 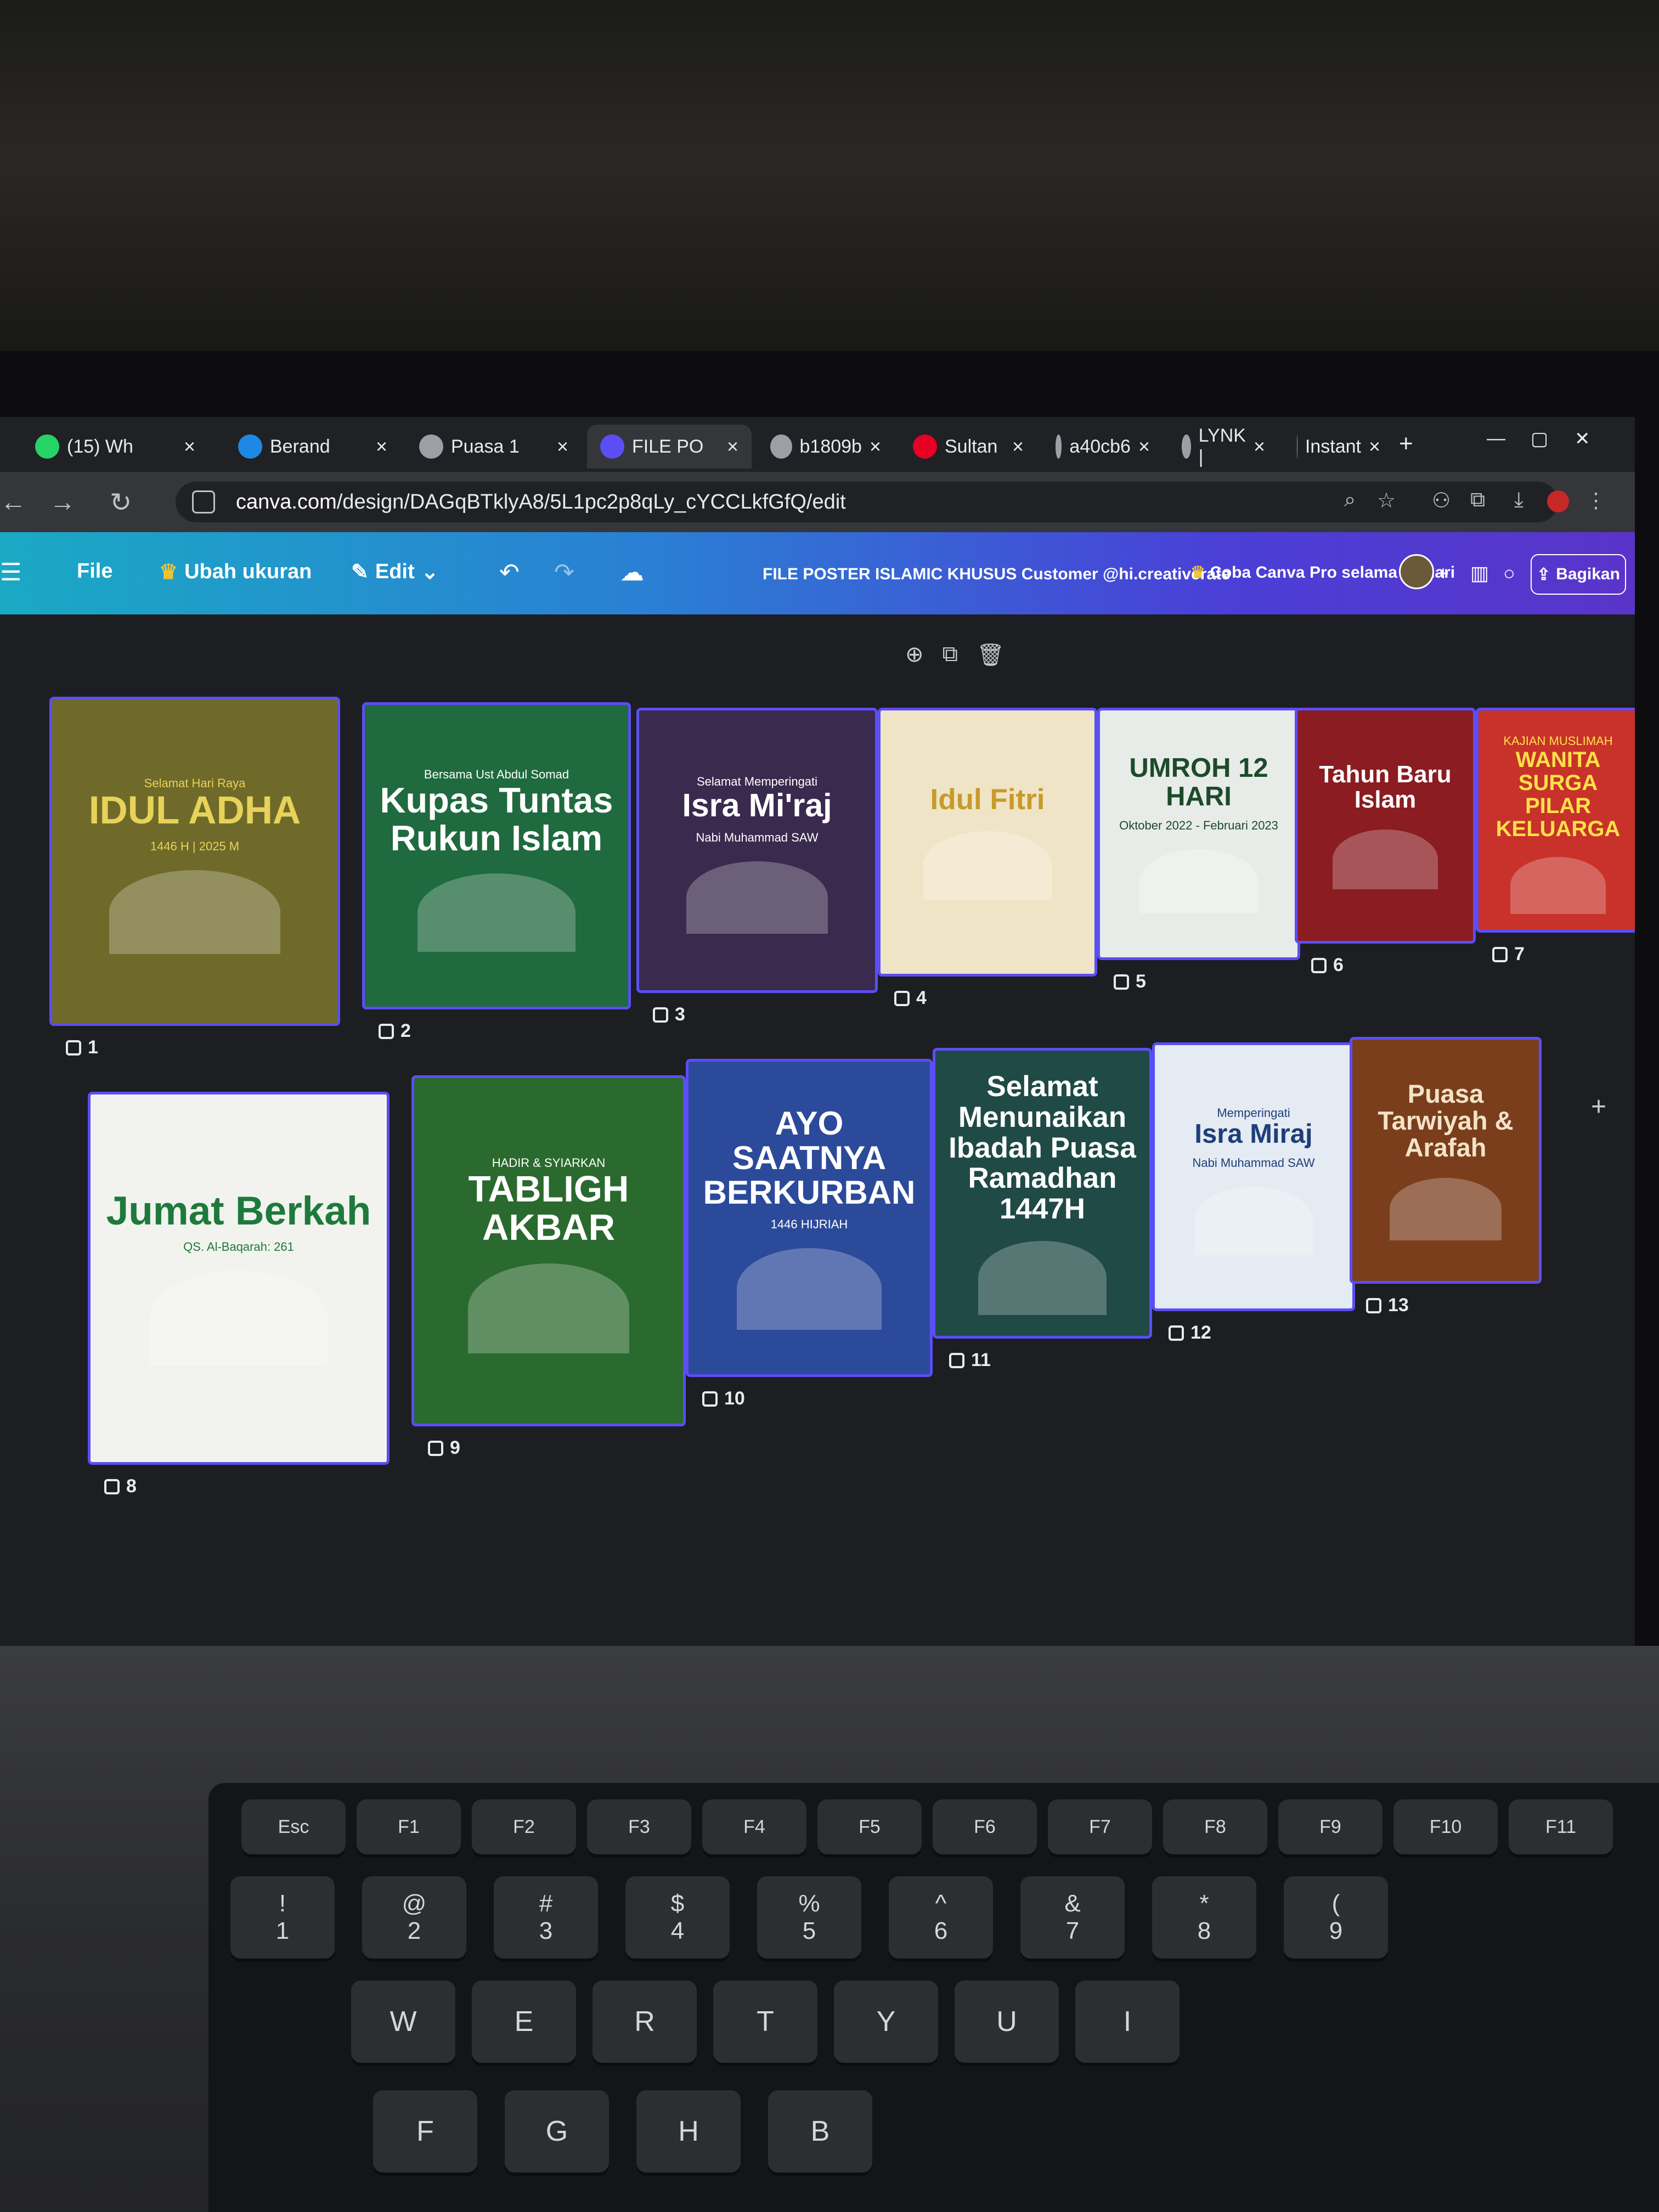 I want to click on avatar, so click(x=1417, y=572).